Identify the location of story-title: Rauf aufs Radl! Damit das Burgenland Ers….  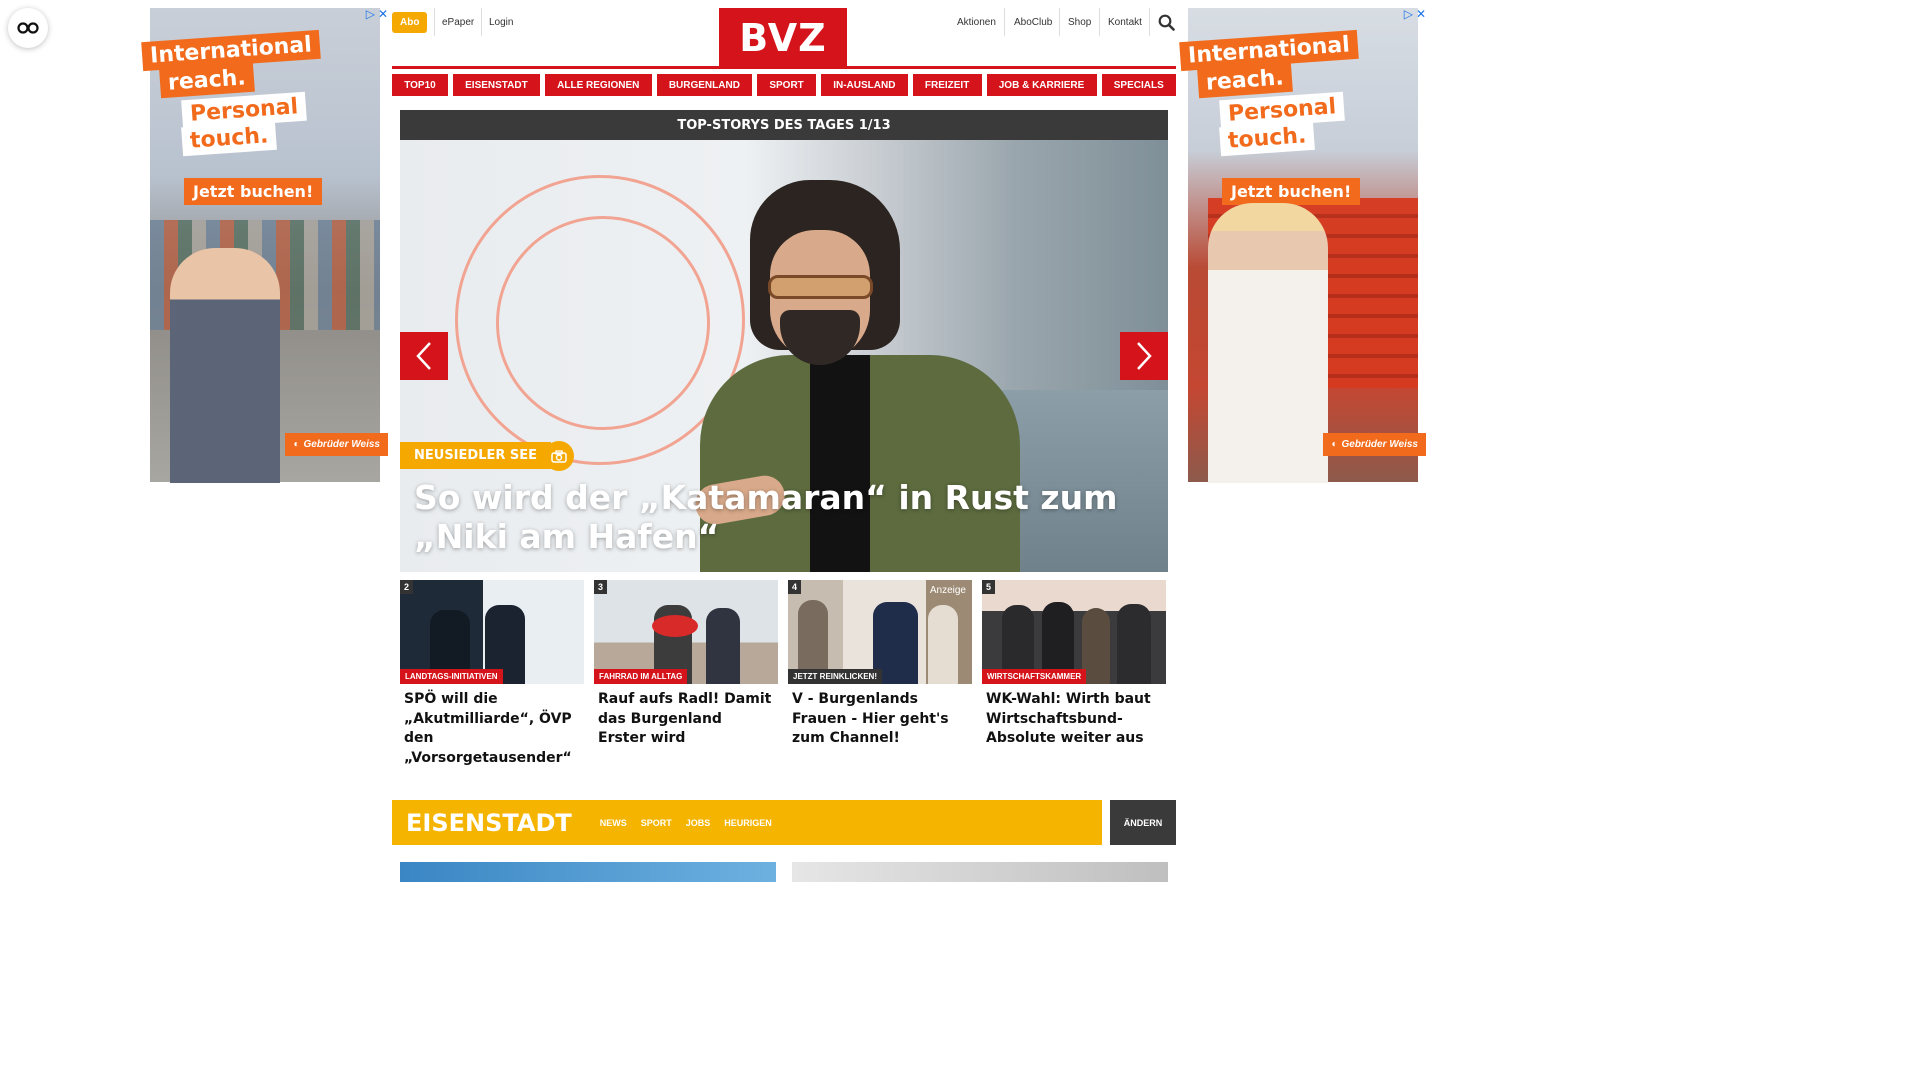
(686, 716).